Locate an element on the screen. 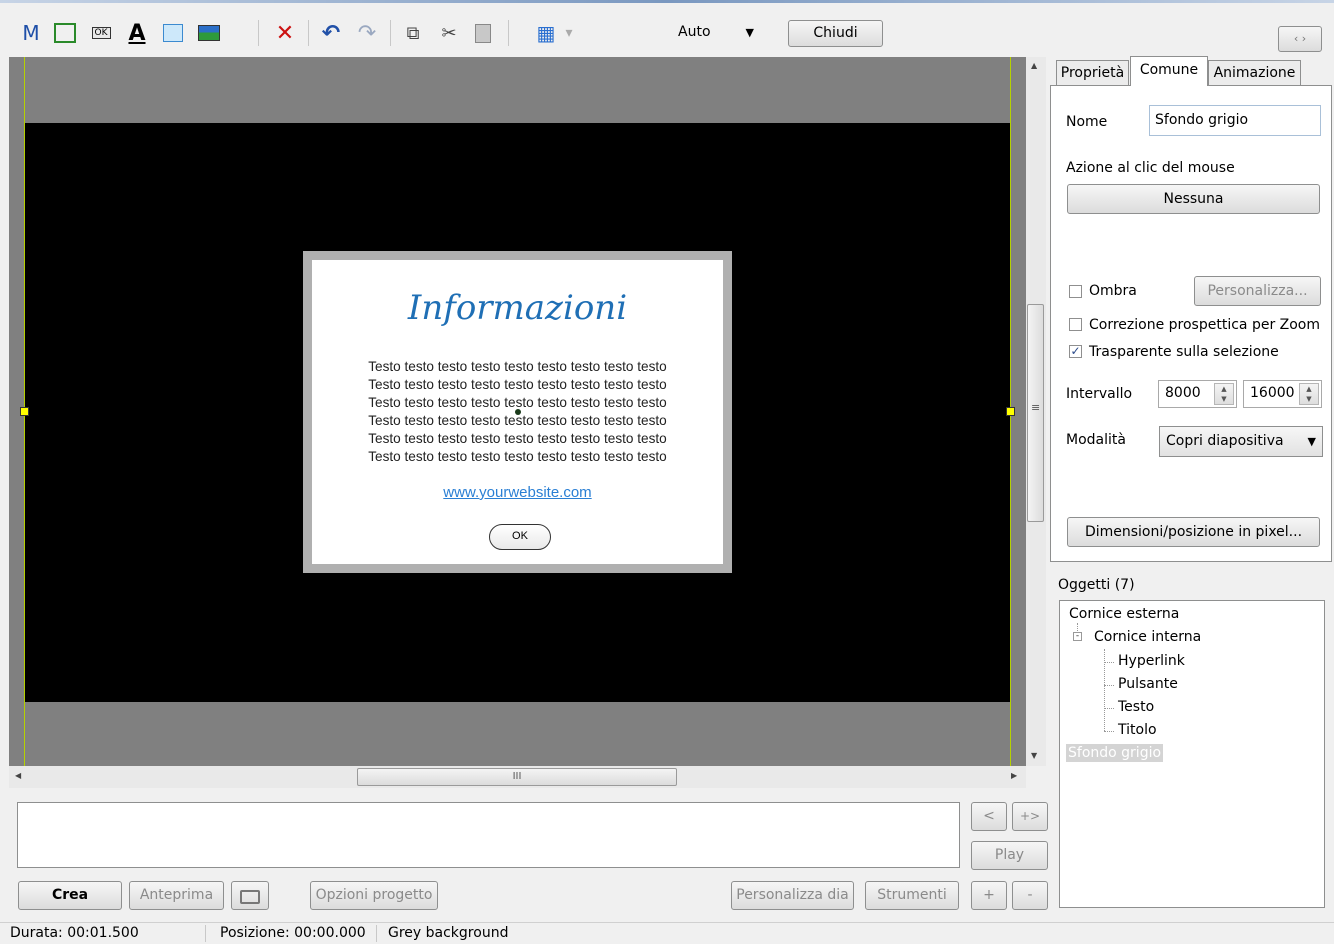 This screenshot has height=944, width=1334. opzioni-progetto-button: Opzioni progetto is located at coordinates (374, 895).